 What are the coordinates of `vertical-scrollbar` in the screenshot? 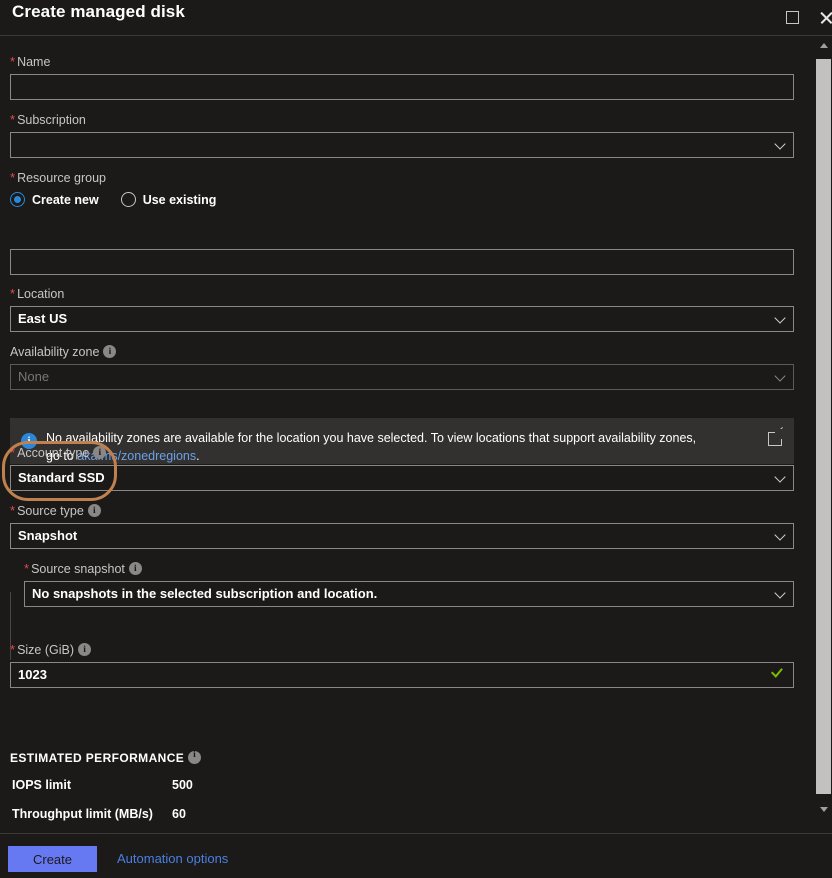 It's located at (823, 427).